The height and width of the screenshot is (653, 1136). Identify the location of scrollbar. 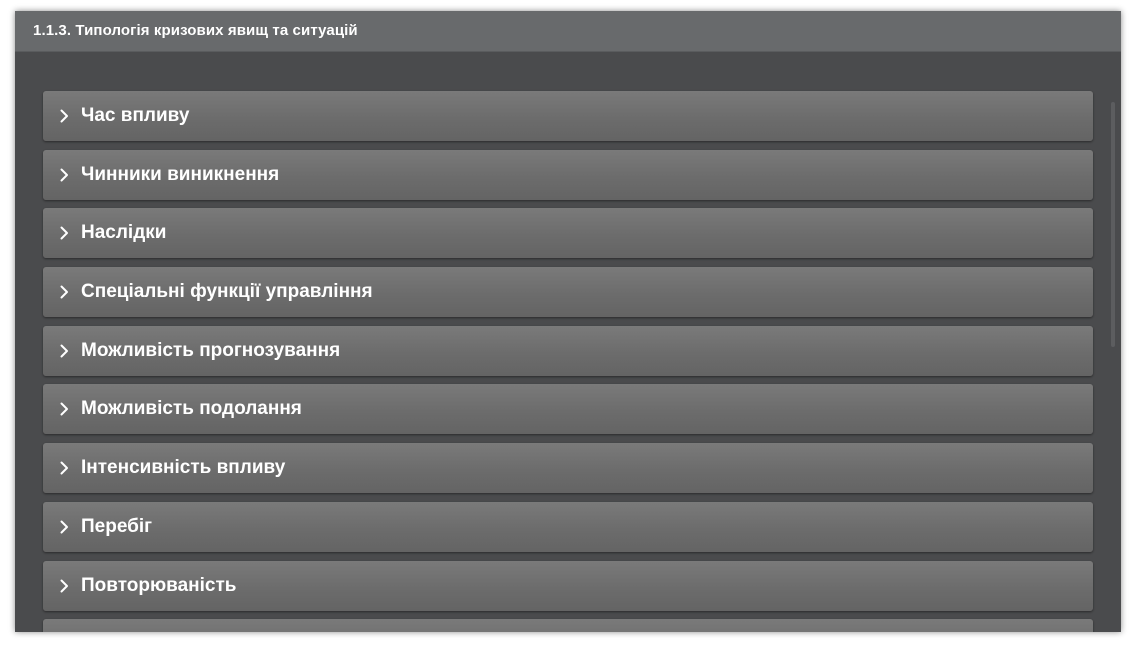
(1113, 224).